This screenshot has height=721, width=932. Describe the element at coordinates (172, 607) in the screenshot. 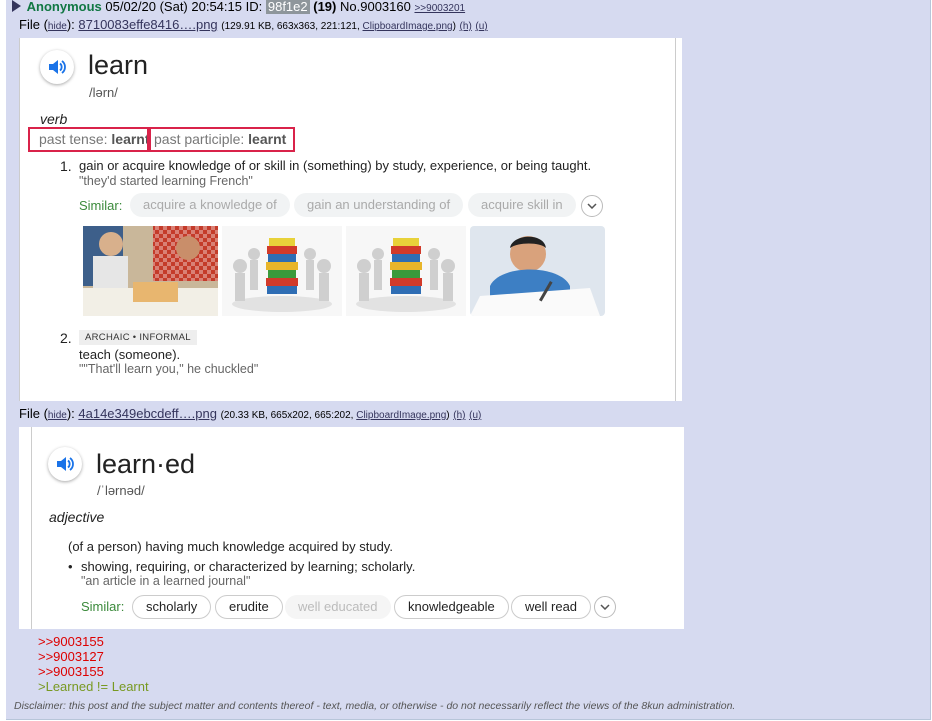

I see `similar-chip-1: scholarly` at that location.